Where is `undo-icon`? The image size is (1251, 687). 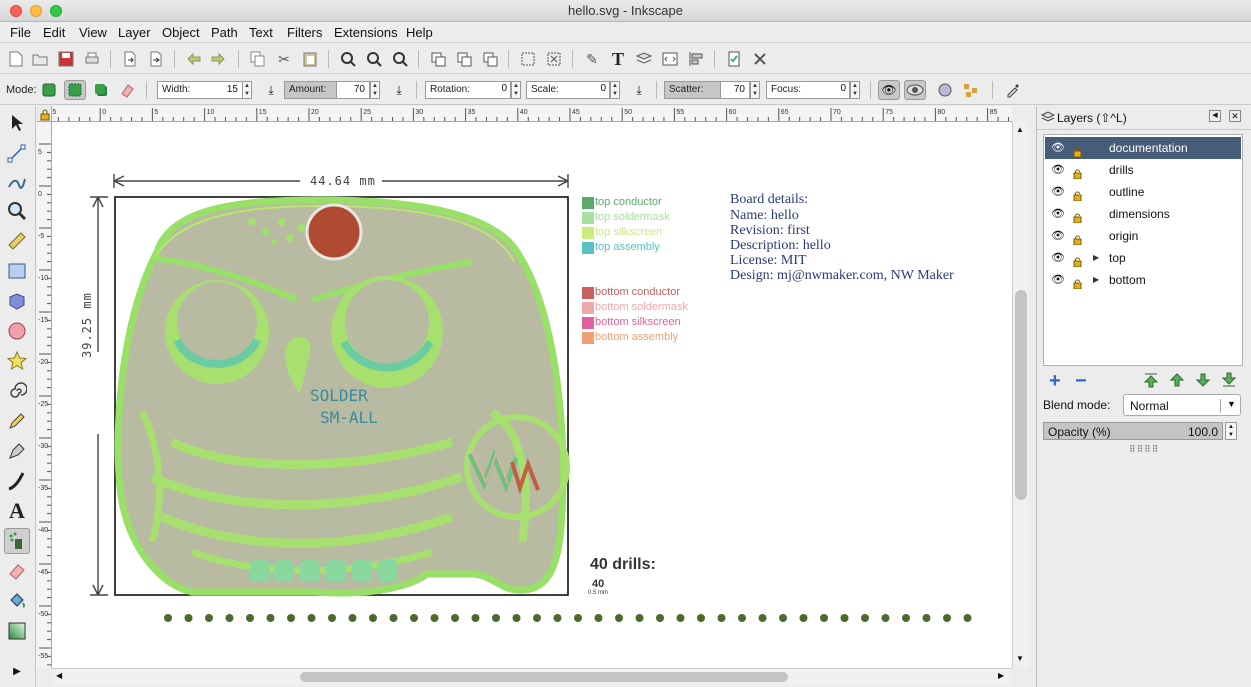
undo-icon is located at coordinates (194, 59).